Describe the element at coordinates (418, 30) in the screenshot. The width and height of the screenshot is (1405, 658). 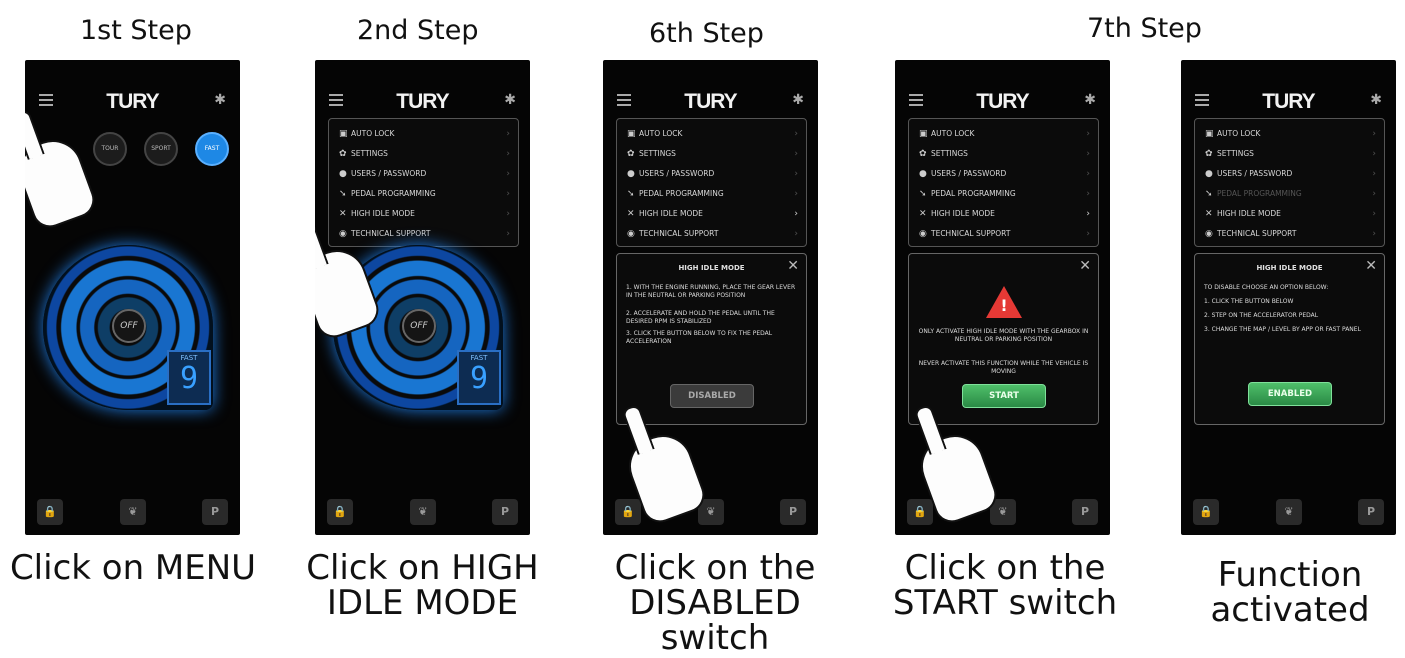
I see `step-title-2: 2nd Step` at that location.